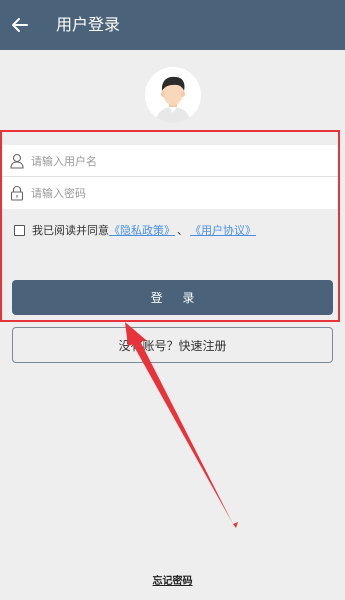 This screenshot has height=600, width=345. What do you see at coordinates (19, 230) in the screenshot?
I see `agreement-checkbox` at bounding box center [19, 230].